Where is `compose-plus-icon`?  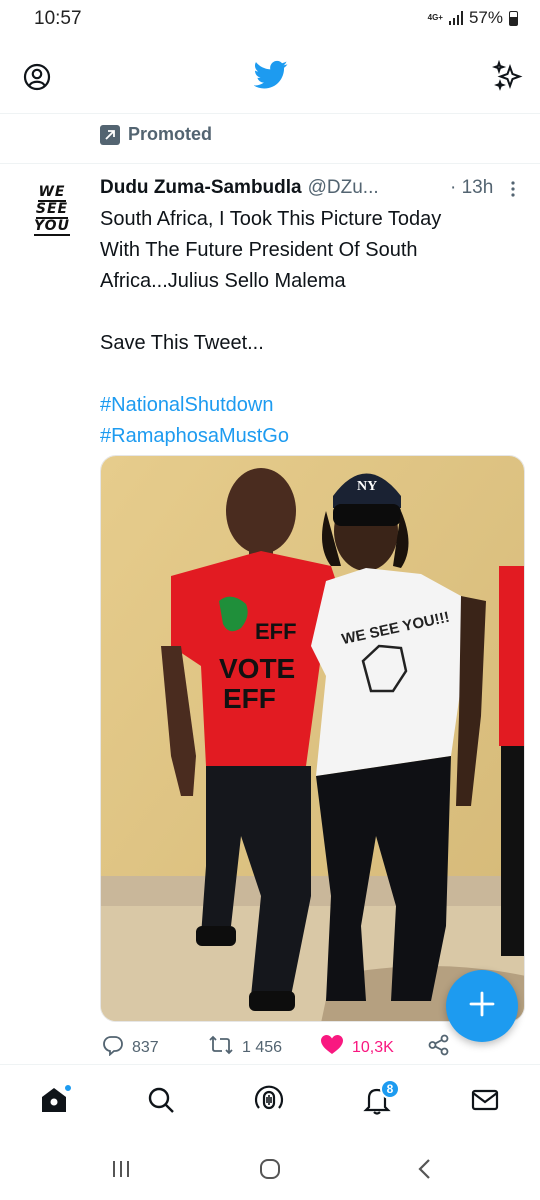
compose-plus-icon is located at coordinates (482, 1006).